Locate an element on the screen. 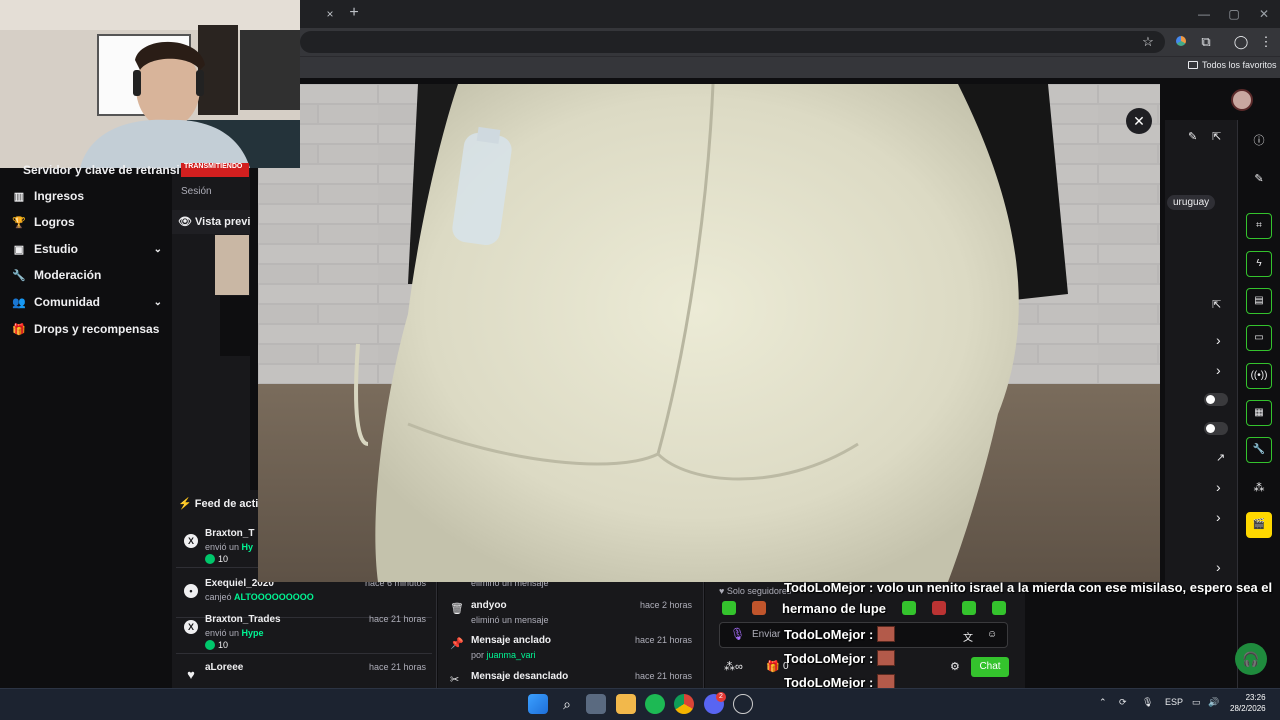 This screenshot has width=1280, height=720. volume-icon: 🔊 is located at coordinates (1213, 702).